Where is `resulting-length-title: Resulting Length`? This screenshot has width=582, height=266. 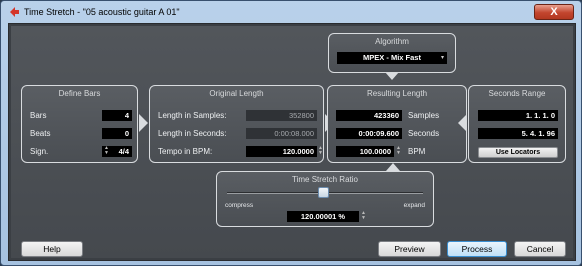
resulting-length-title: Resulting Length is located at coordinates (397, 93).